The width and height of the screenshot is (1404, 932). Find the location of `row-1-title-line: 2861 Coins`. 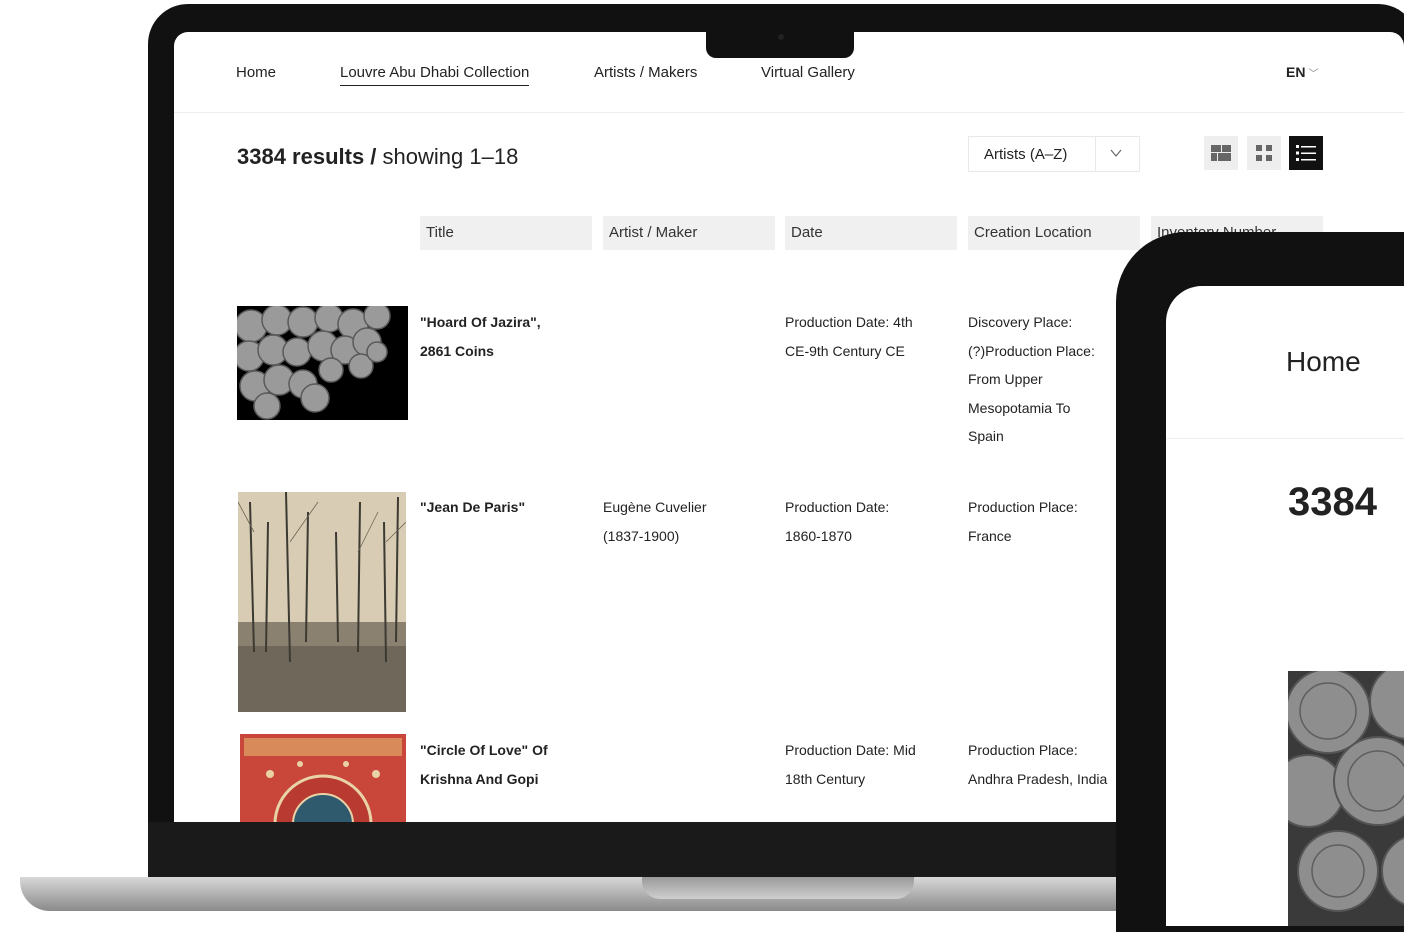

row-1-title-line: 2861 Coins is located at coordinates (457, 350).